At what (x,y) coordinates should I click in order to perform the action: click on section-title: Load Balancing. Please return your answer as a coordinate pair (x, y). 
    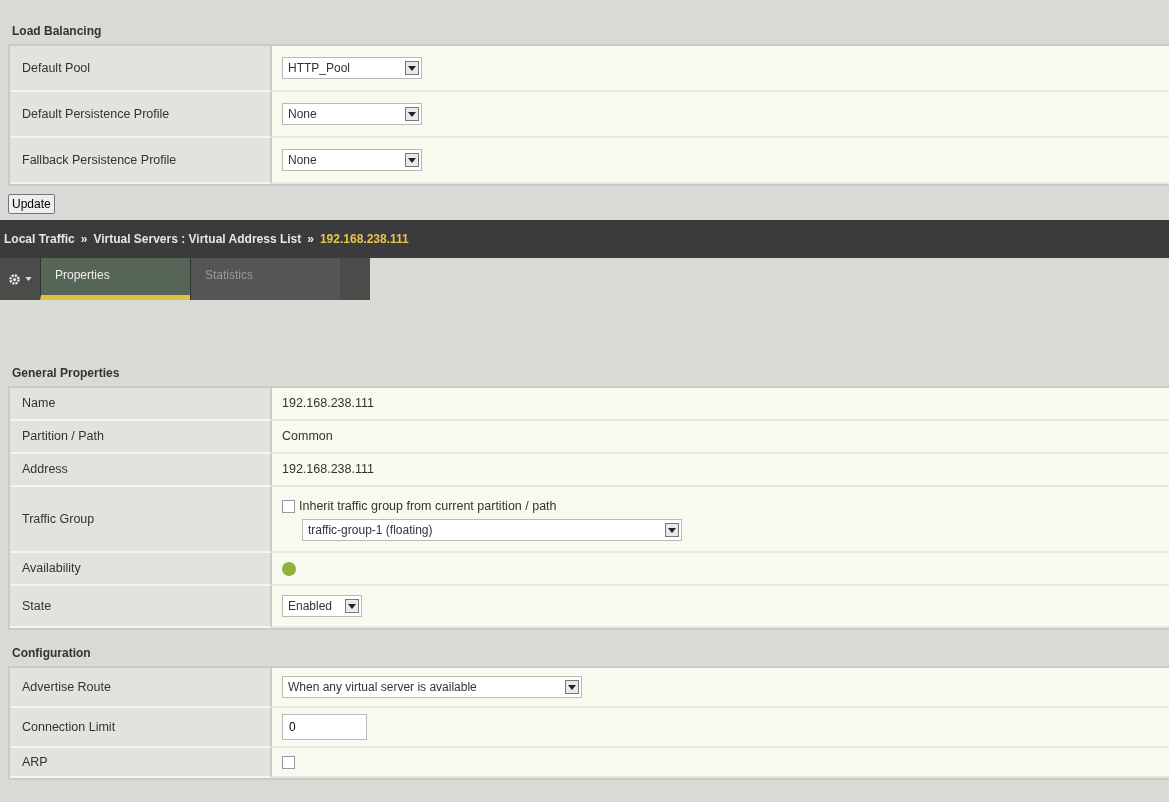
    Looking at the image, I should click on (57, 31).